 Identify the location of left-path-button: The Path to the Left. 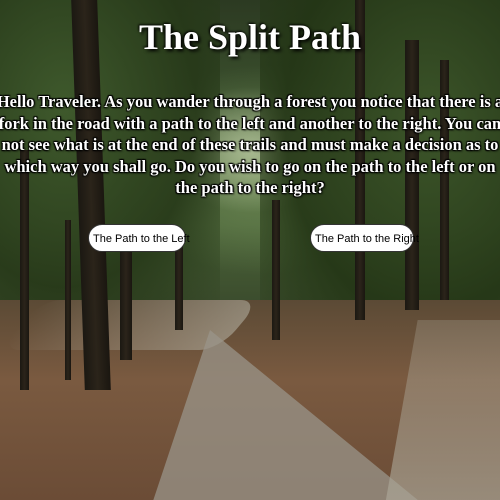
(139, 238).